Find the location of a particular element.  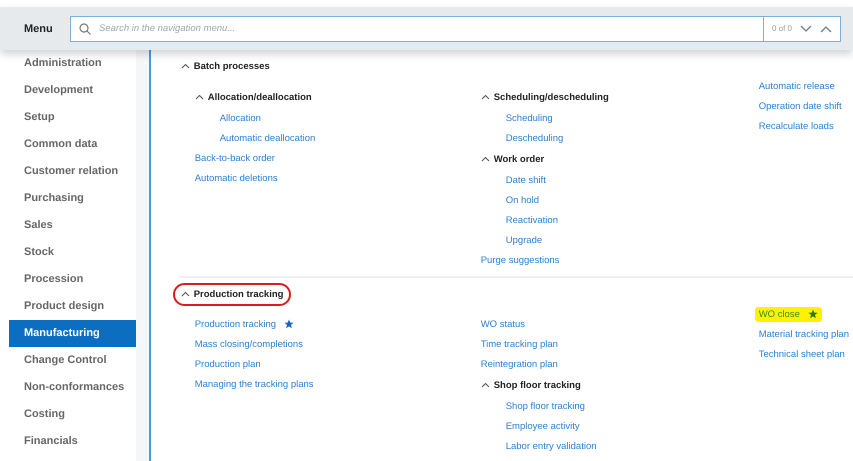

menu-link: Time tracking plan is located at coordinates (519, 344).